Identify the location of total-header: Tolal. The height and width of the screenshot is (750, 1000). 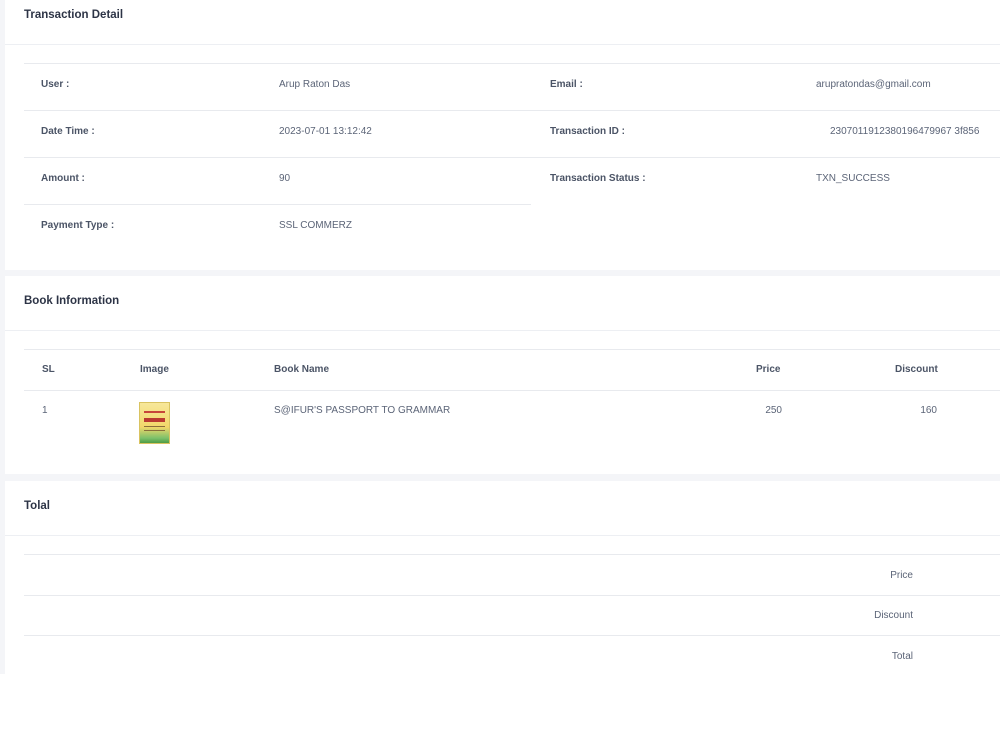
(502, 508).